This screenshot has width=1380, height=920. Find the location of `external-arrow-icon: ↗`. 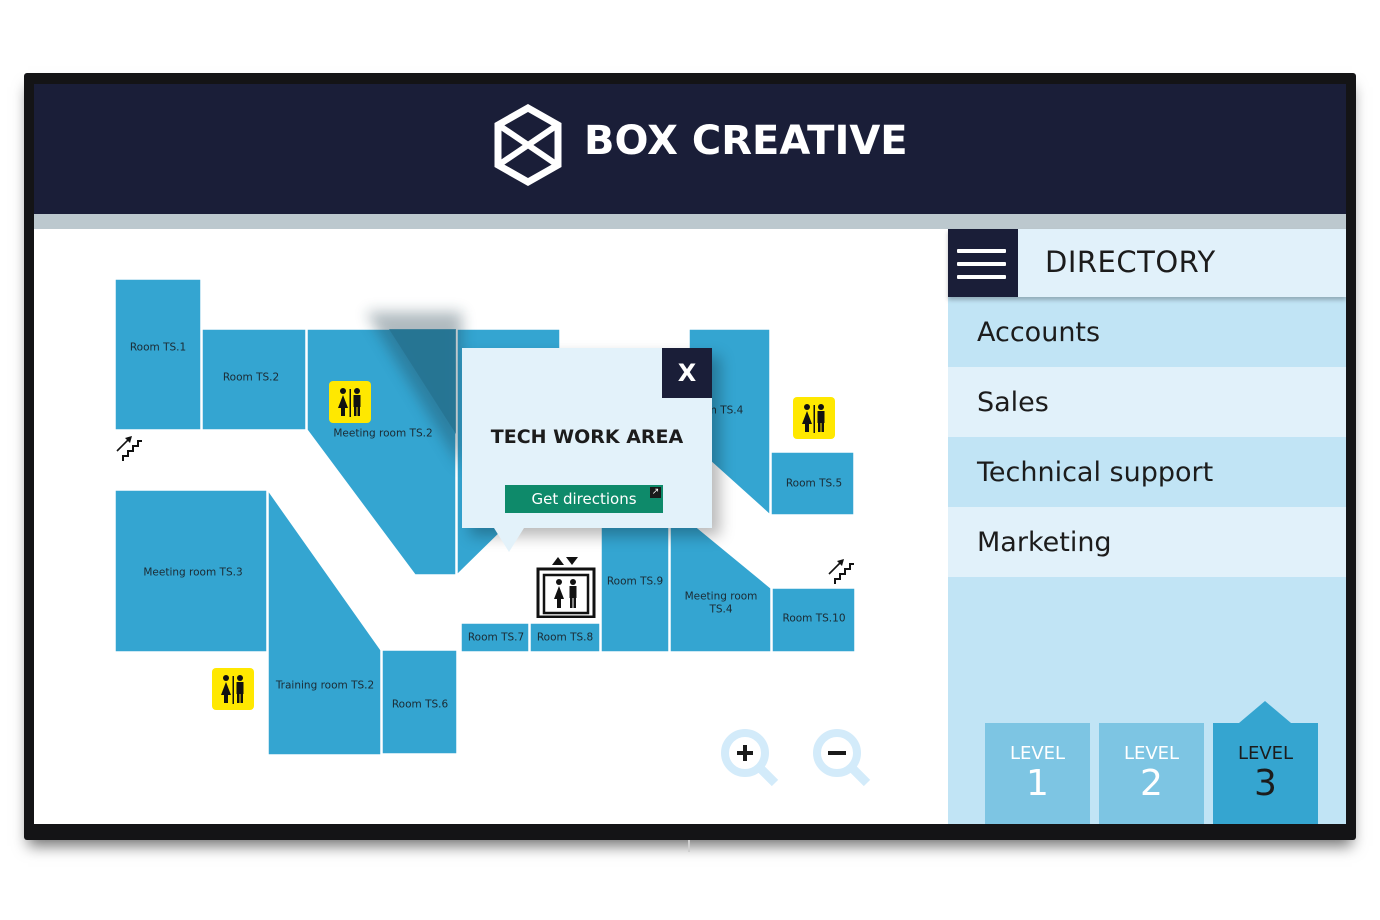

external-arrow-icon: ↗ is located at coordinates (655, 492).